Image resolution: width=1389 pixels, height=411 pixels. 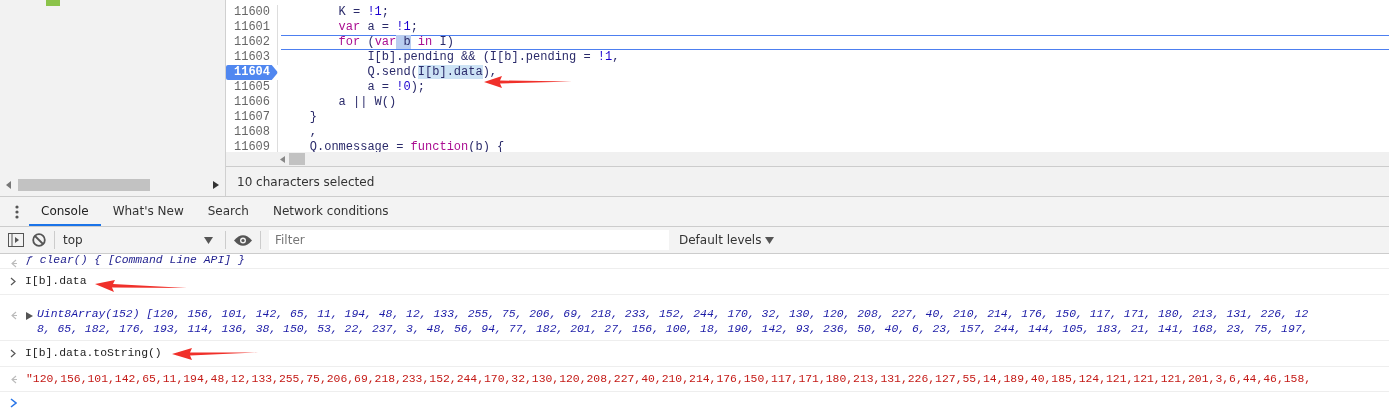 What do you see at coordinates (252, 27) in the screenshot?
I see `line-number: 11601` at bounding box center [252, 27].